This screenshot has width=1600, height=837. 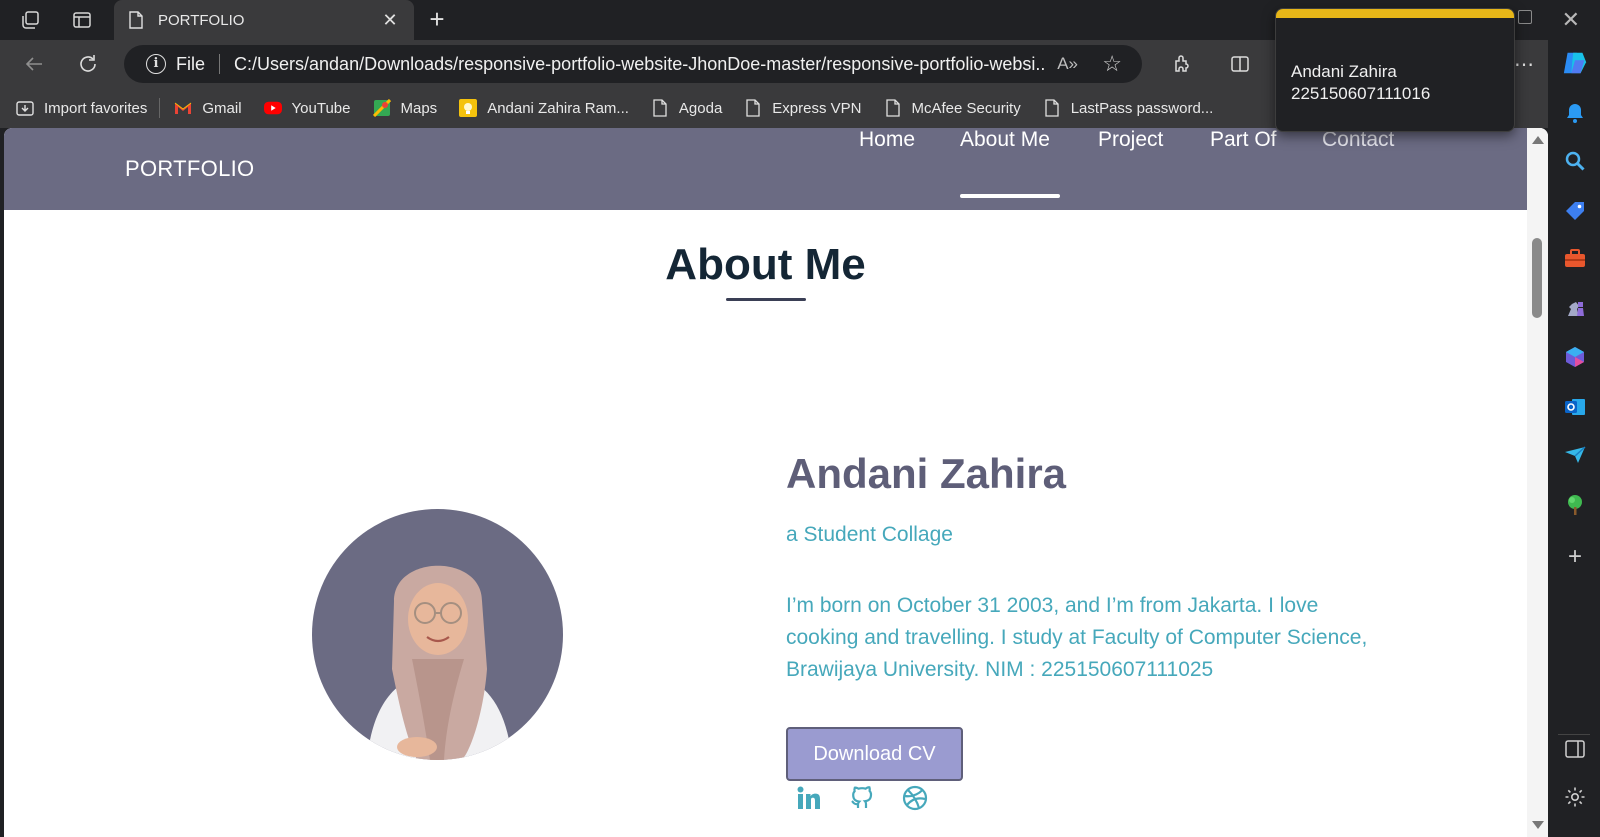 What do you see at coordinates (1574, 734) in the screenshot?
I see `sidebar-divider` at bounding box center [1574, 734].